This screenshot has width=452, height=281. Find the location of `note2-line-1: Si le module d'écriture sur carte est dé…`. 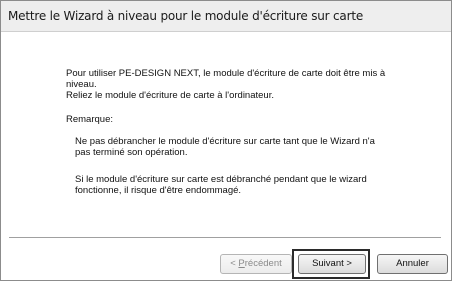

note2-line-1: Si le module d'écriture sur carte est dé… is located at coordinates (221, 179).